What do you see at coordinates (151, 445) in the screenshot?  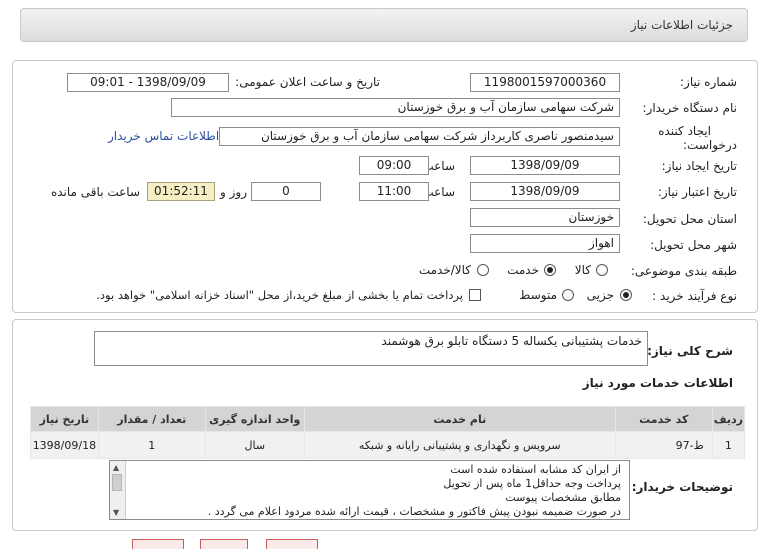 I see `cell-qty: 1` at bounding box center [151, 445].